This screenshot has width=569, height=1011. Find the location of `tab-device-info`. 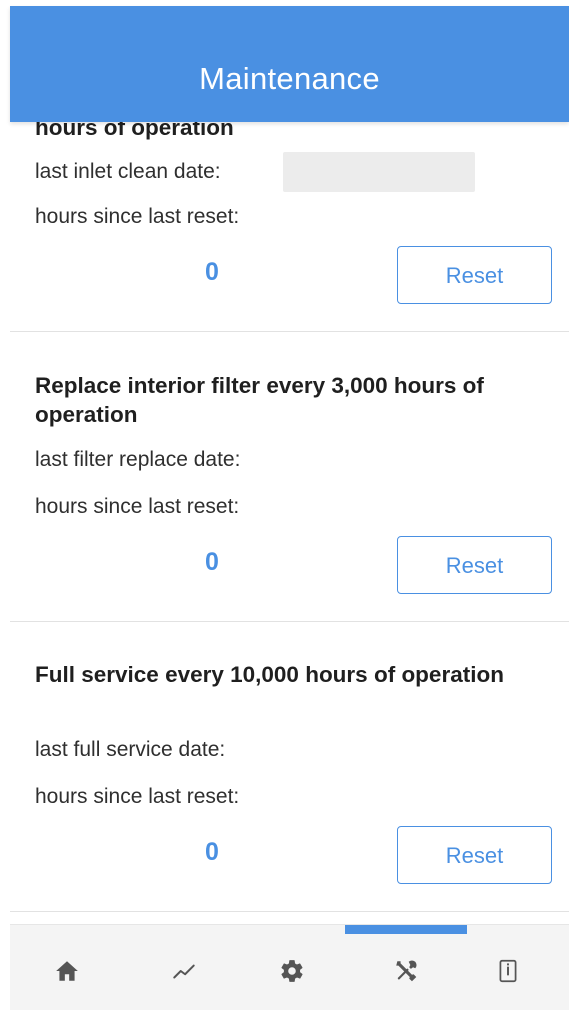

tab-device-info is located at coordinates (508, 968).